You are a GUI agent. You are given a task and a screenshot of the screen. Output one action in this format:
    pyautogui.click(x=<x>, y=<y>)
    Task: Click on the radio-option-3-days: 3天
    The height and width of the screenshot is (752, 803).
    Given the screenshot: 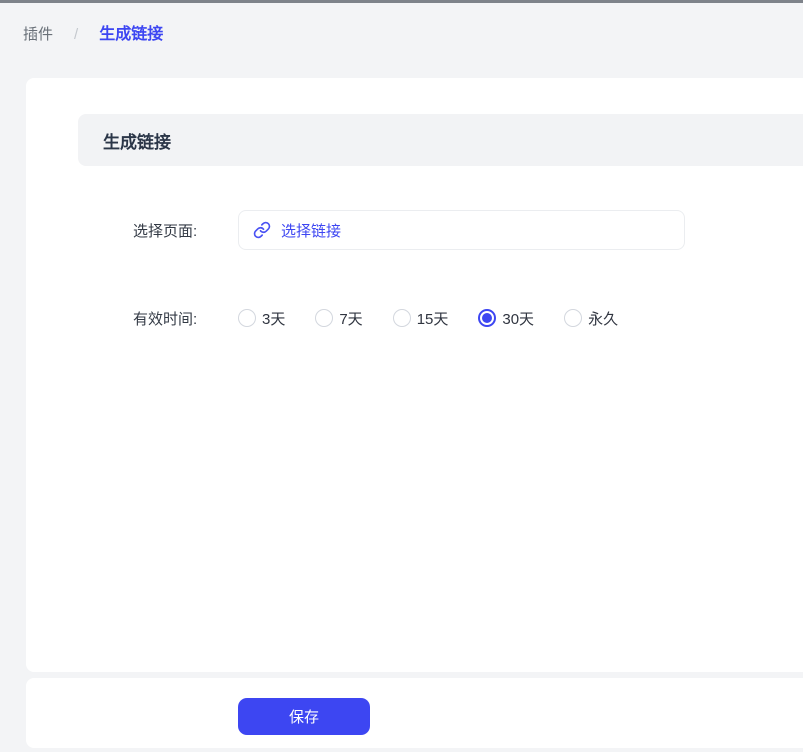 What is the action you would take?
    pyautogui.click(x=261, y=318)
    